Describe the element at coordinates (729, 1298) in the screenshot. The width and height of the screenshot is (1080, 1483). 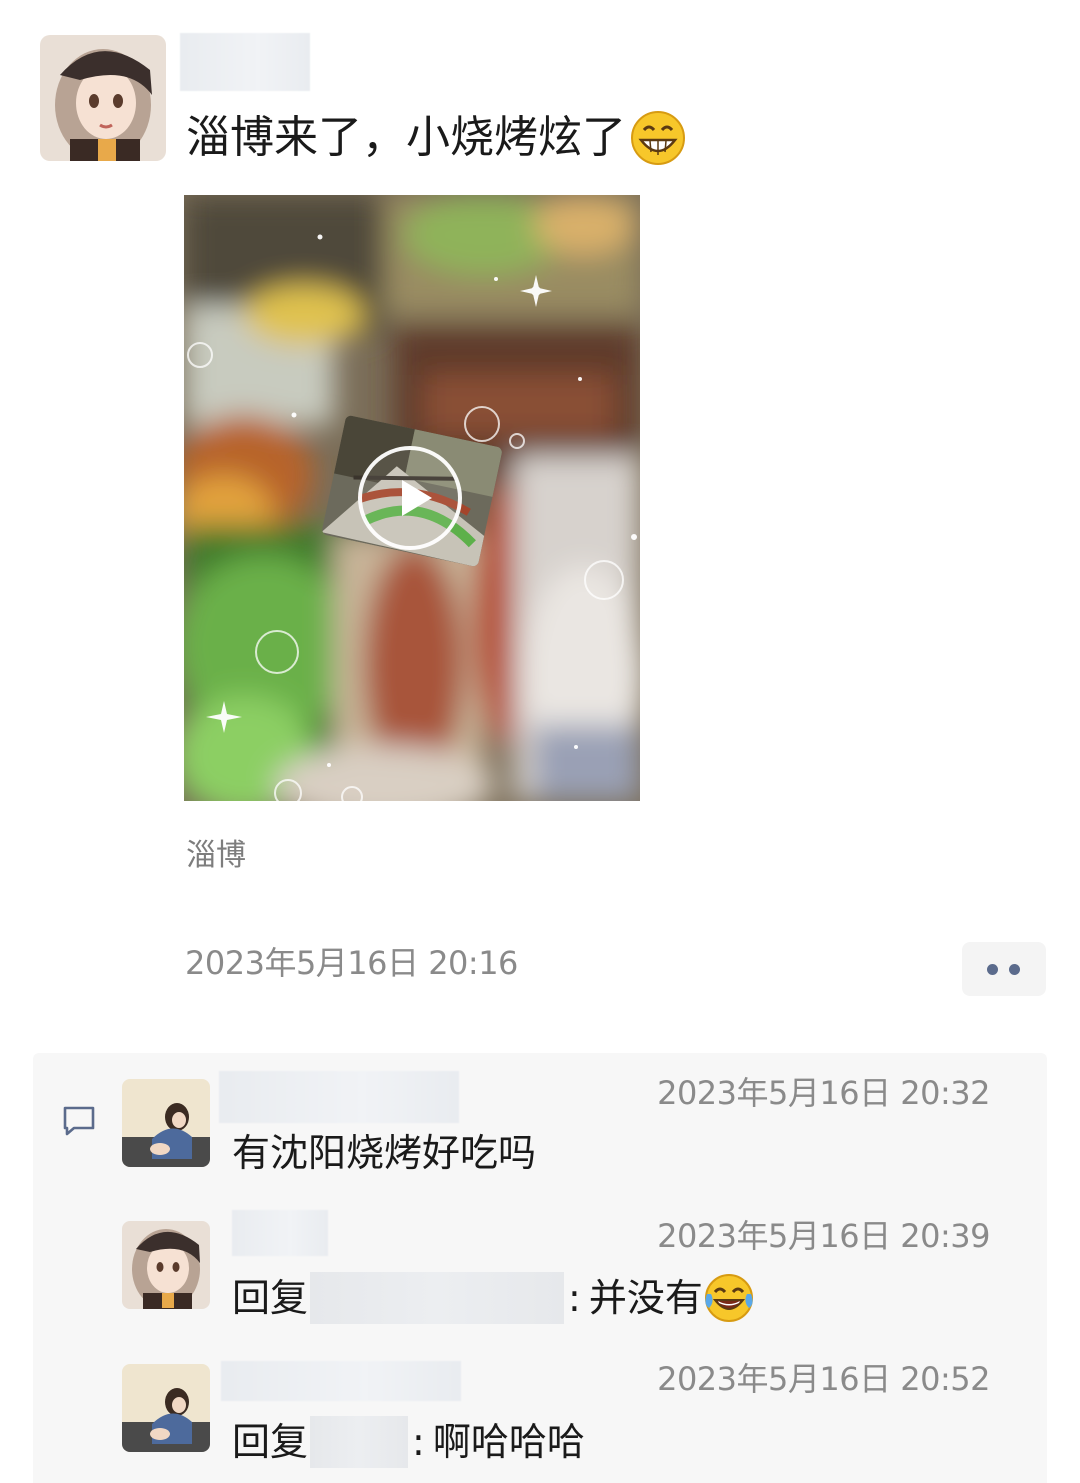
I see `tears-of-joy-emoji-icon` at that location.